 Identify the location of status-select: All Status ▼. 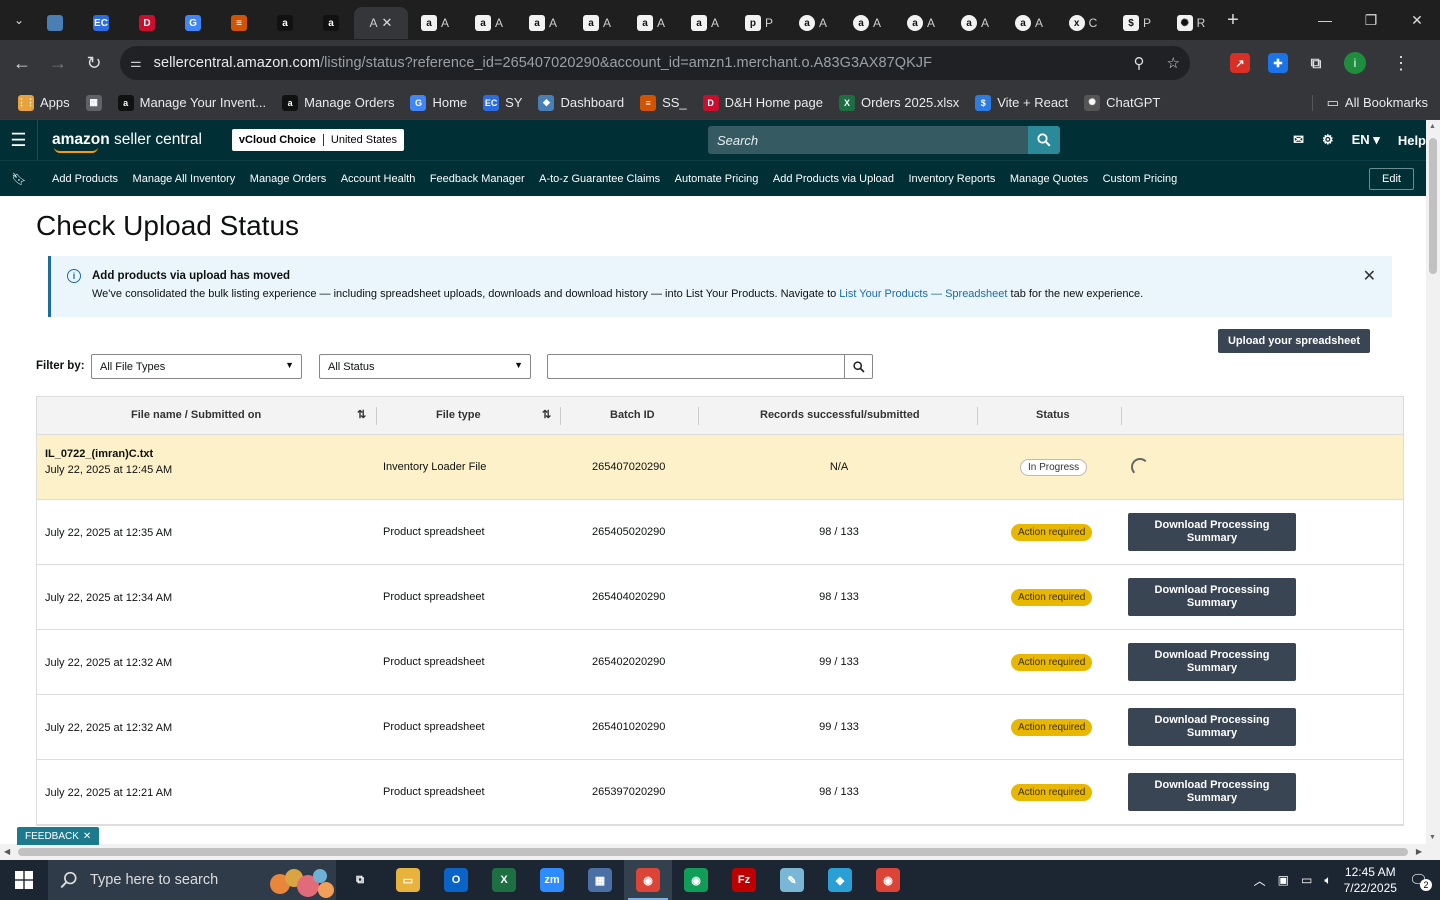
(425, 366).